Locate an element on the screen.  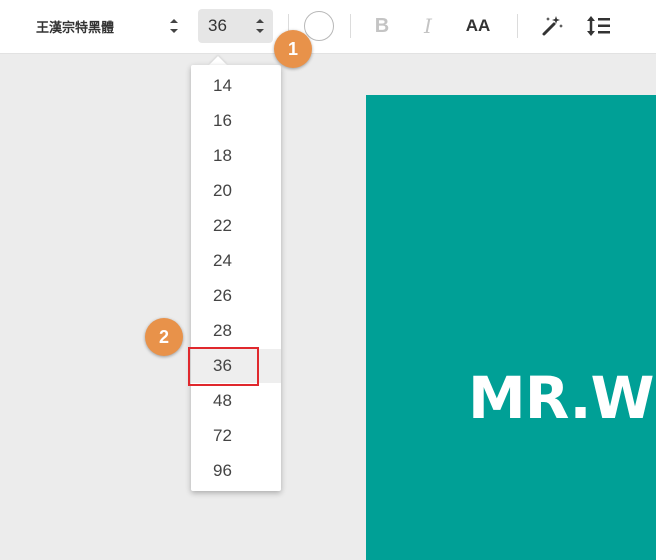
font-family-label: 王漢宗特黑體 is located at coordinates (75, 28).